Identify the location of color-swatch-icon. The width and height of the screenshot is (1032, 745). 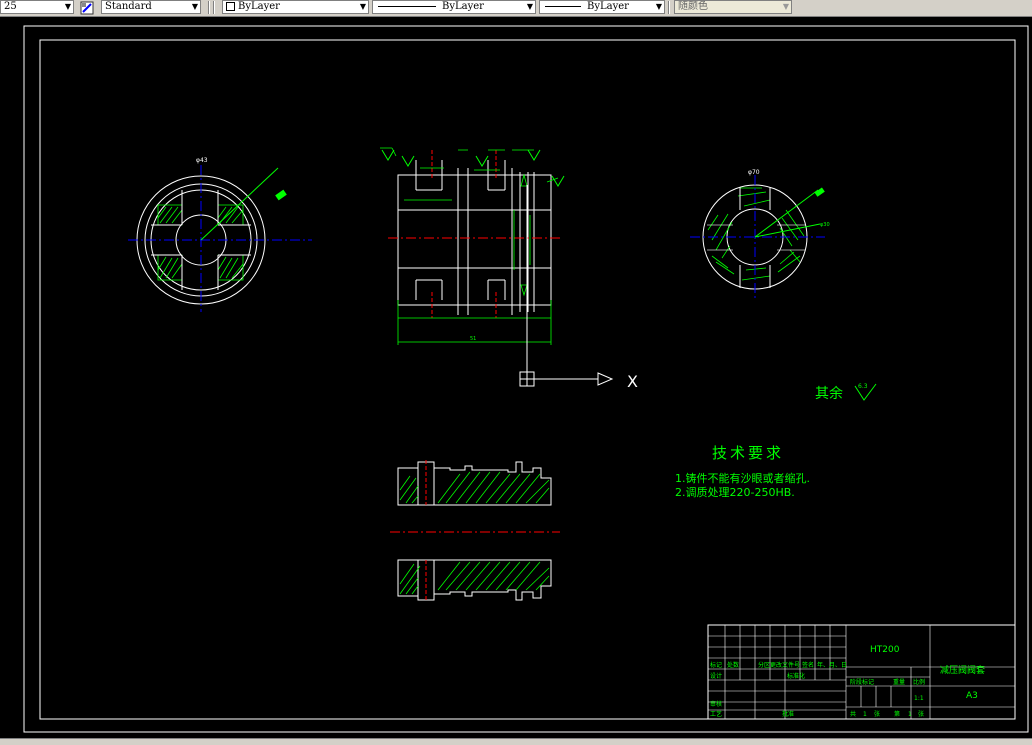
(230, 6).